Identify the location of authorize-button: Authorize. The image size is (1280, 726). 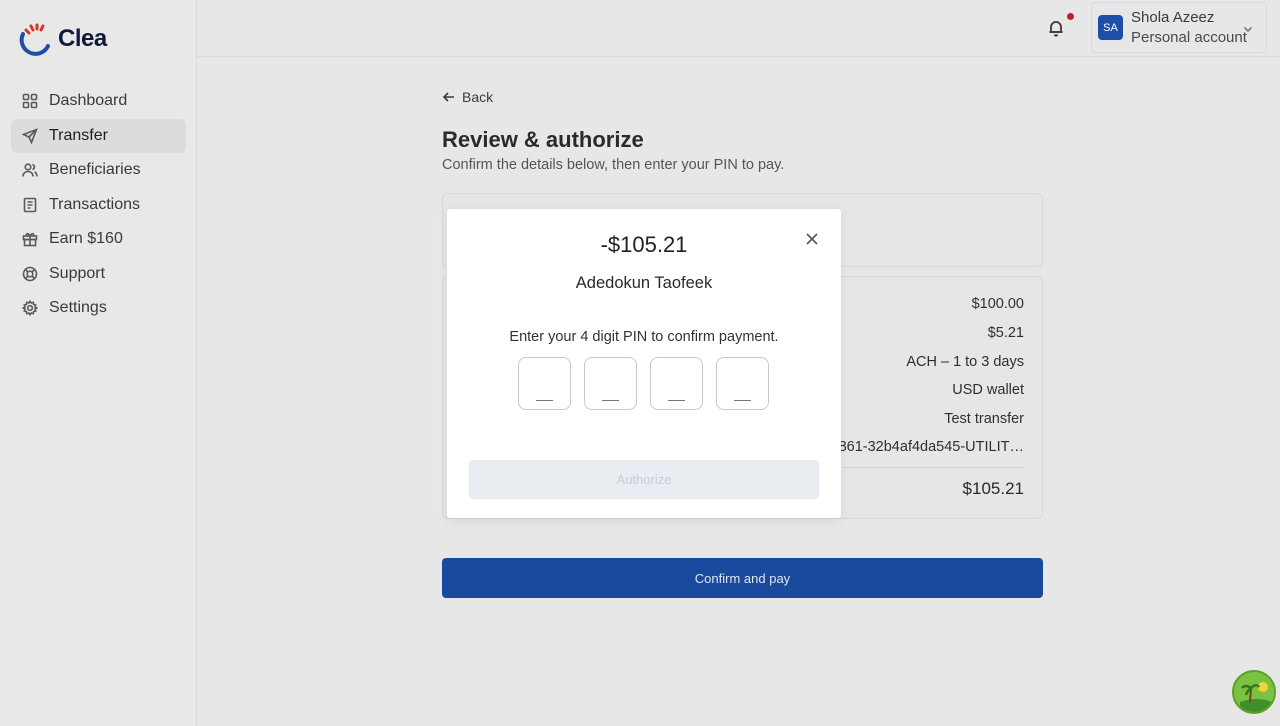
(644, 479).